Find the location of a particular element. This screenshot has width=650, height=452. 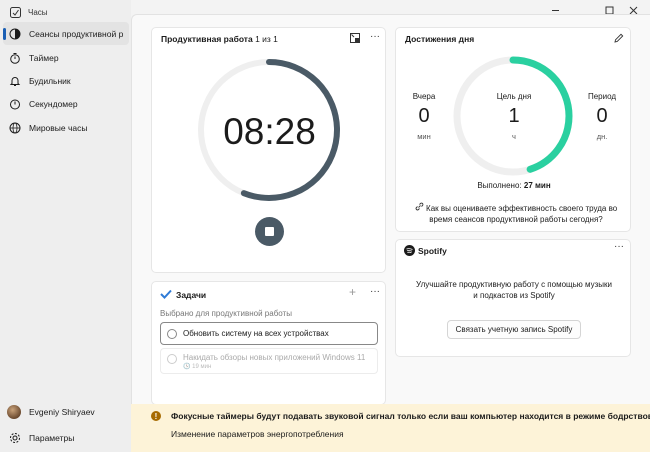

stat-yesterday: Вчера 0 мин is located at coordinates (424, 116).